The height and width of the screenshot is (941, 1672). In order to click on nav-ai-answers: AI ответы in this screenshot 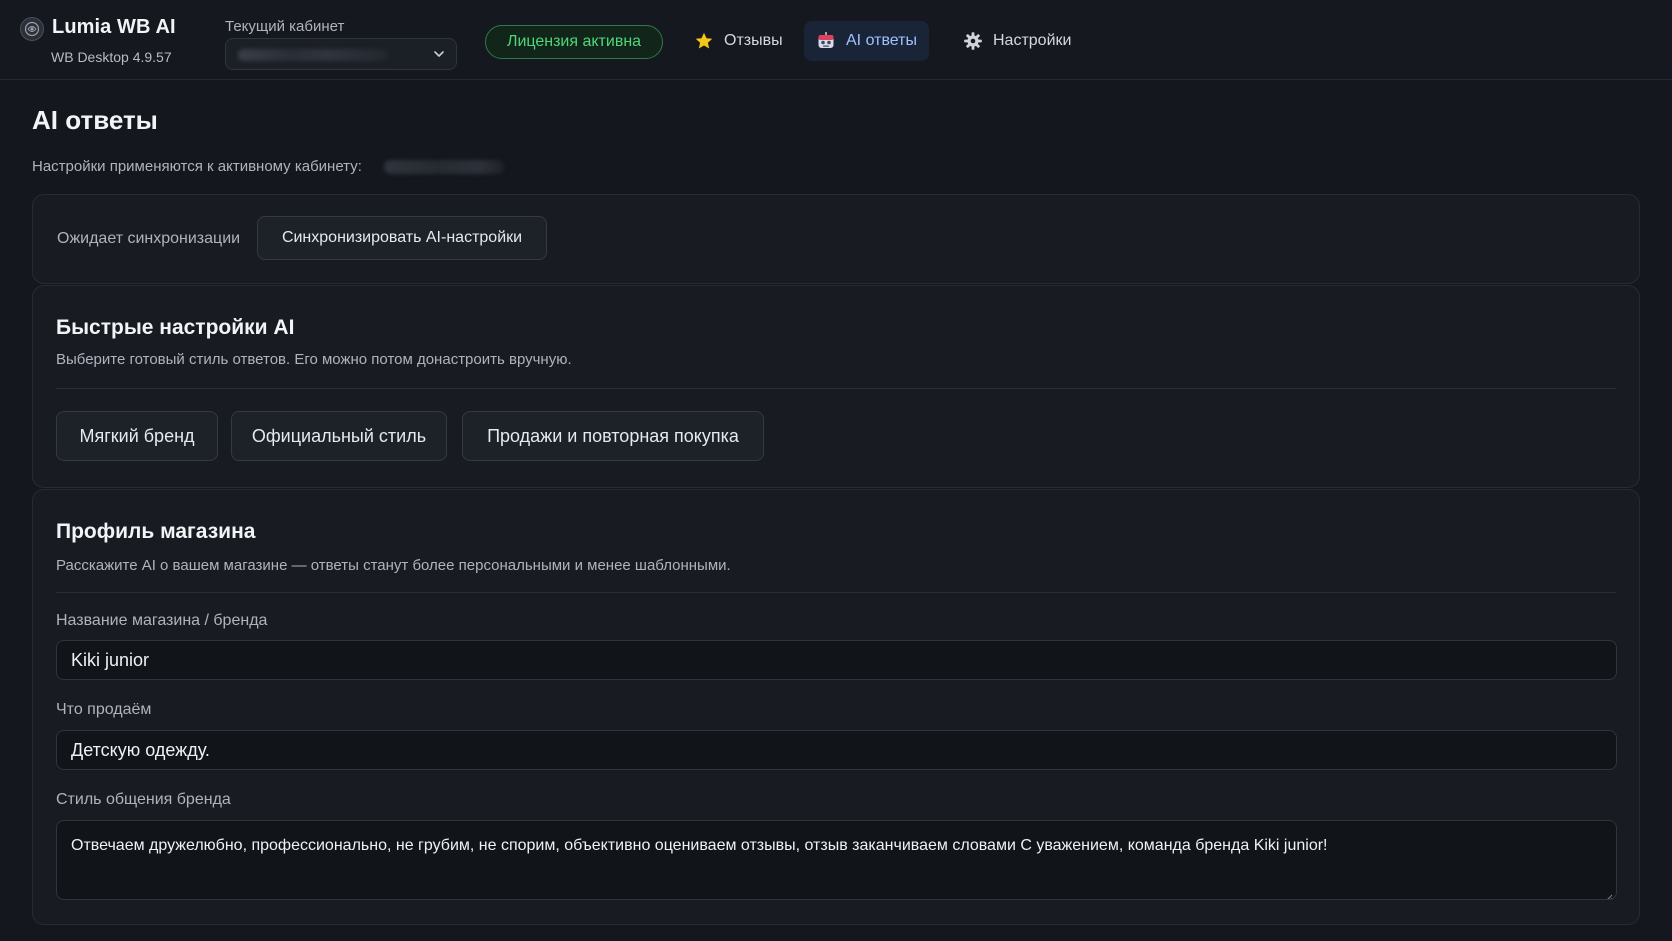, I will do `click(866, 41)`.